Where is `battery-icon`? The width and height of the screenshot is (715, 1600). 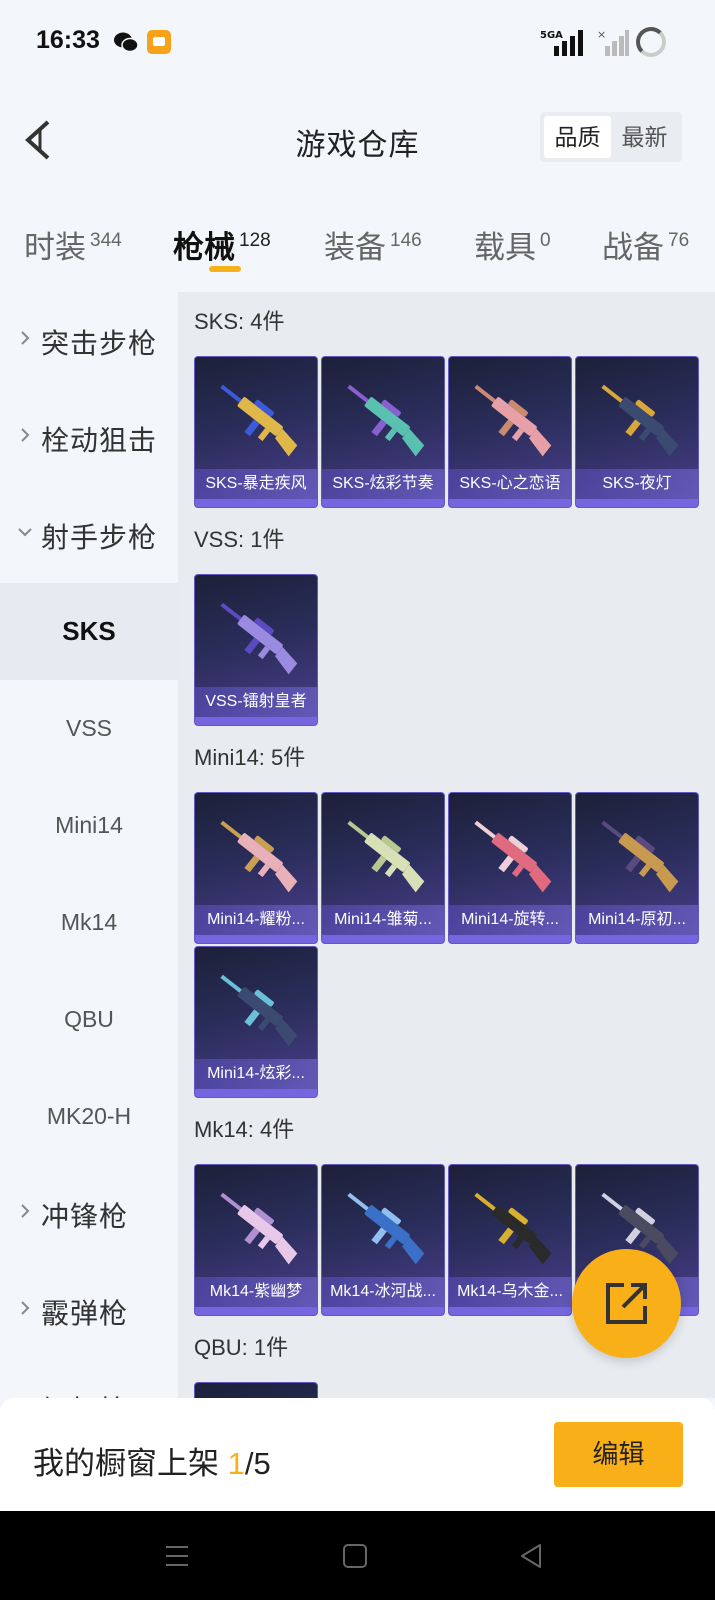 battery-icon is located at coordinates (651, 42).